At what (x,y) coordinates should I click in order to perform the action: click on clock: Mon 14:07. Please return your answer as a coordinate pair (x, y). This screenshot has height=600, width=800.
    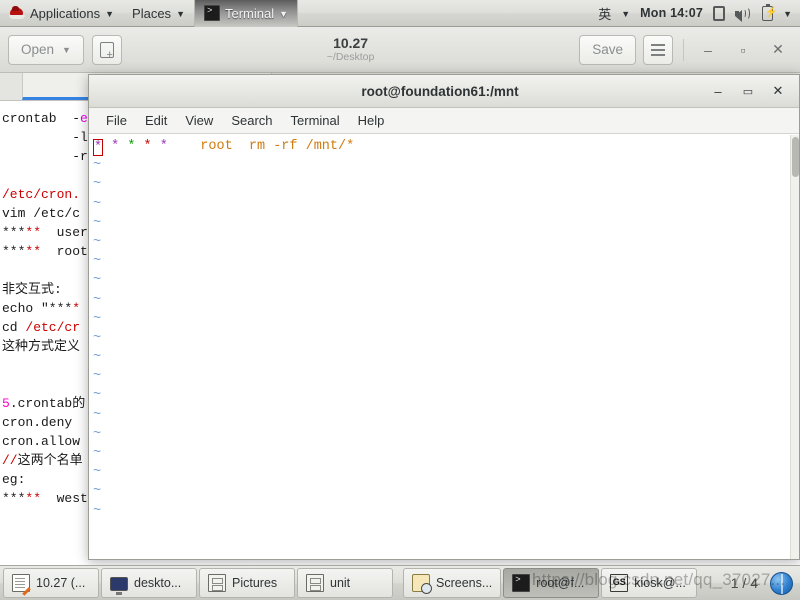
    Looking at the image, I should click on (671, 13).